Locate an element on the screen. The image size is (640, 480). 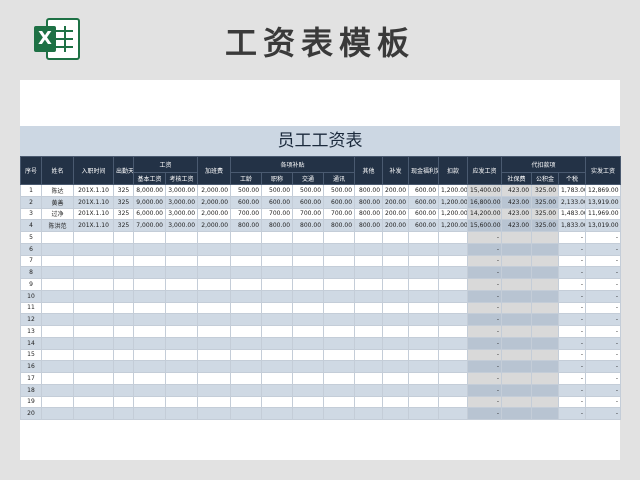
cell-name: 陈达 is located at coordinates (57, 190).